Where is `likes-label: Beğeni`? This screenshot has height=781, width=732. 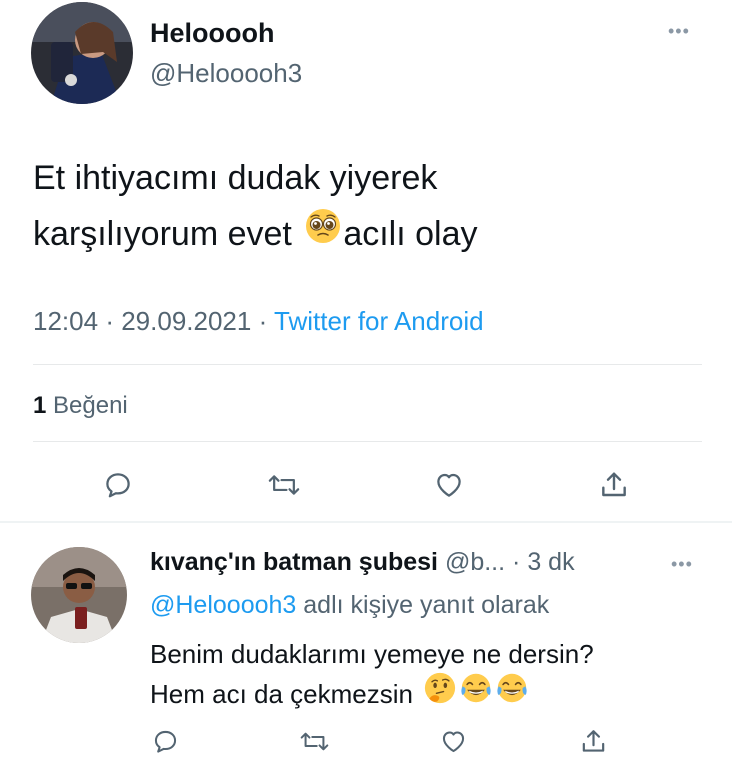 likes-label: Beğeni is located at coordinates (90, 405).